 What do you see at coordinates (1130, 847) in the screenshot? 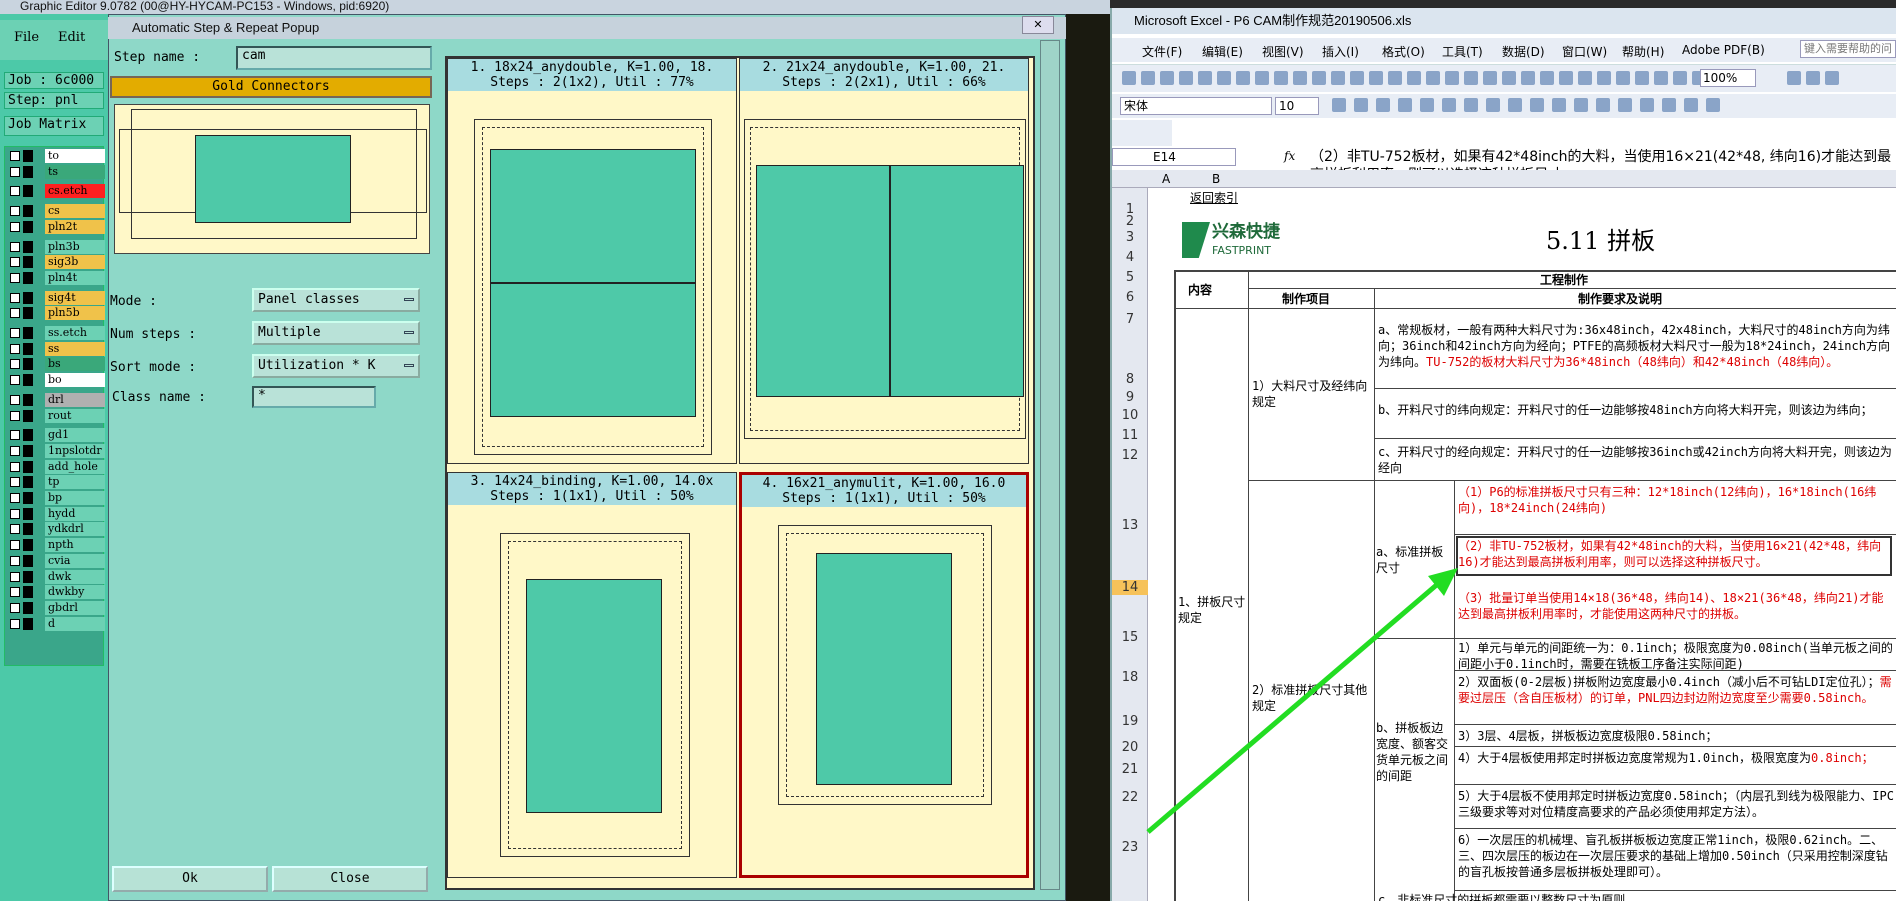
I see `row-header: 23` at bounding box center [1130, 847].